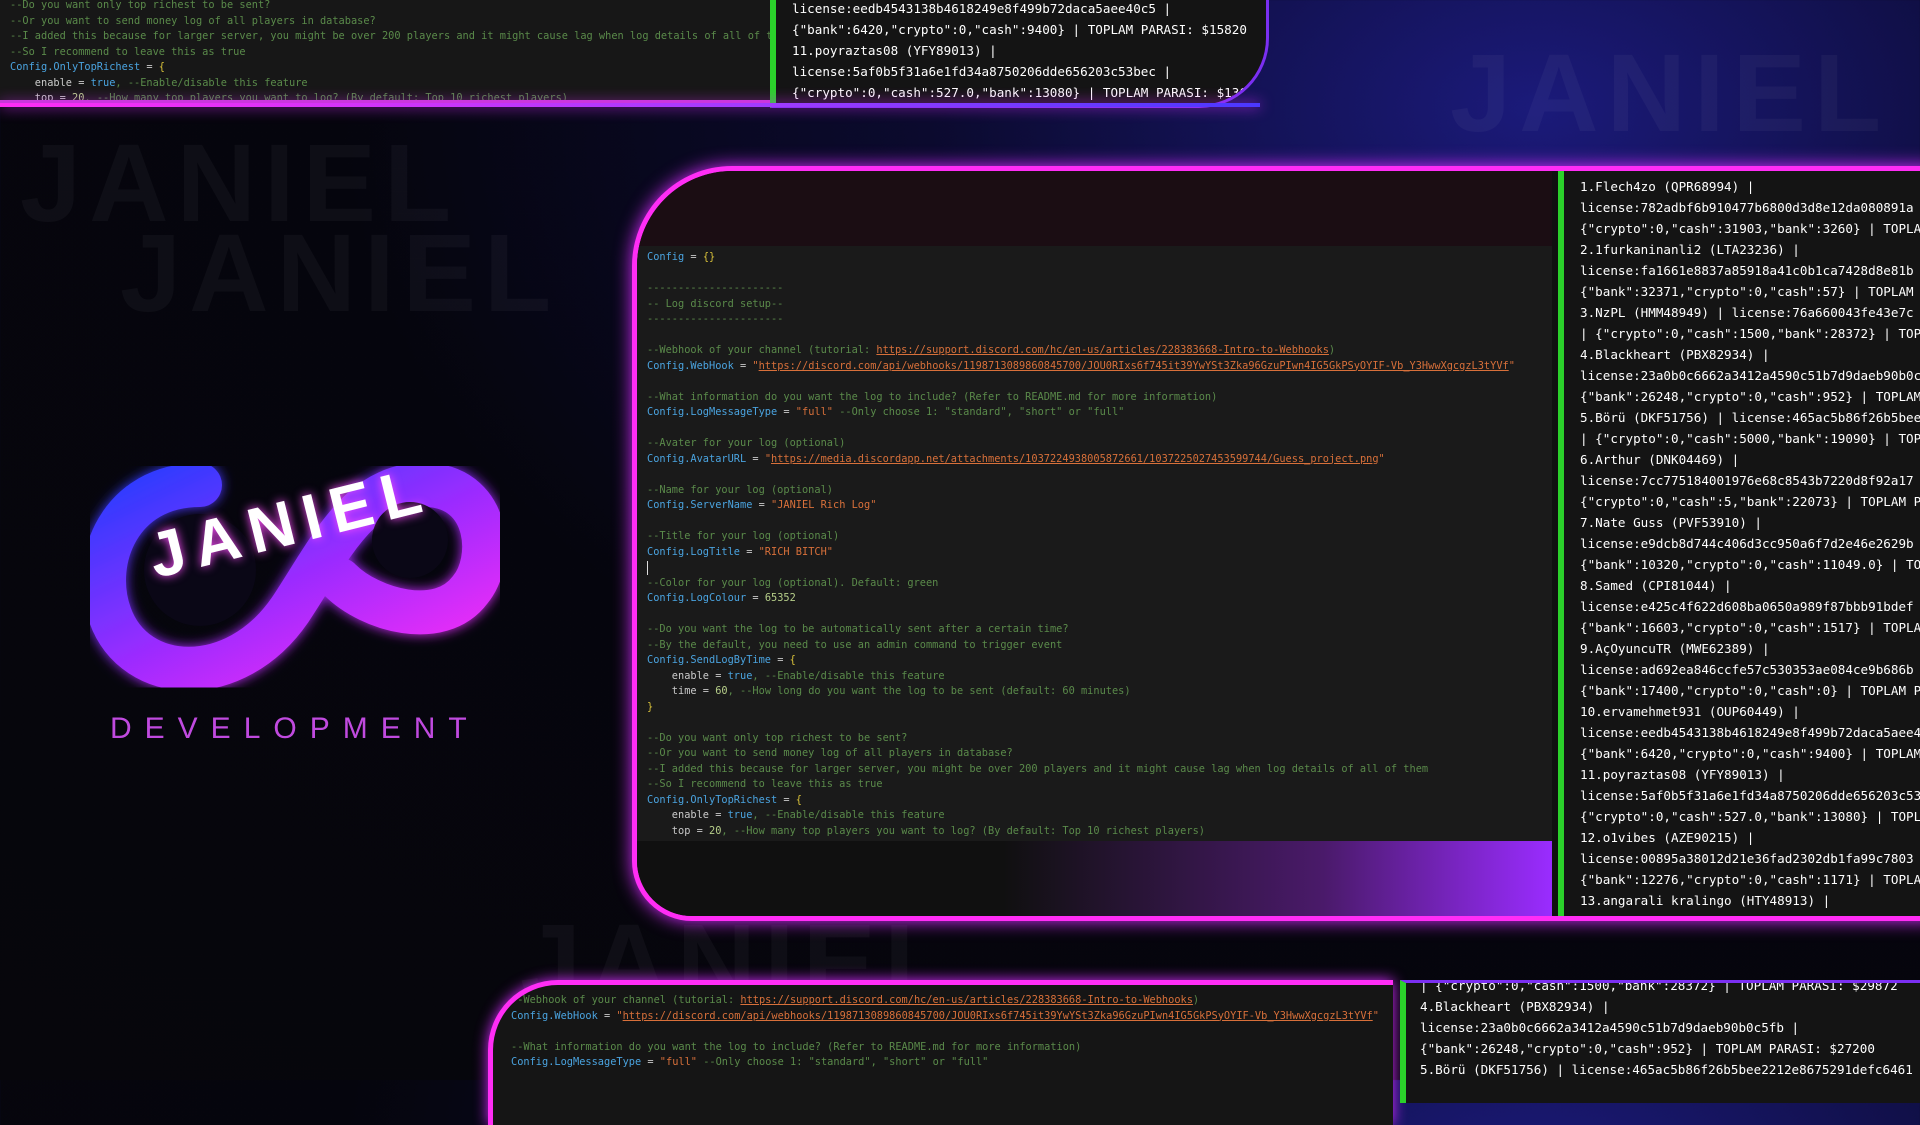  What do you see at coordinates (1332, 350) in the screenshot?
I see `code-token: )` at bounding box center [1332, 350].